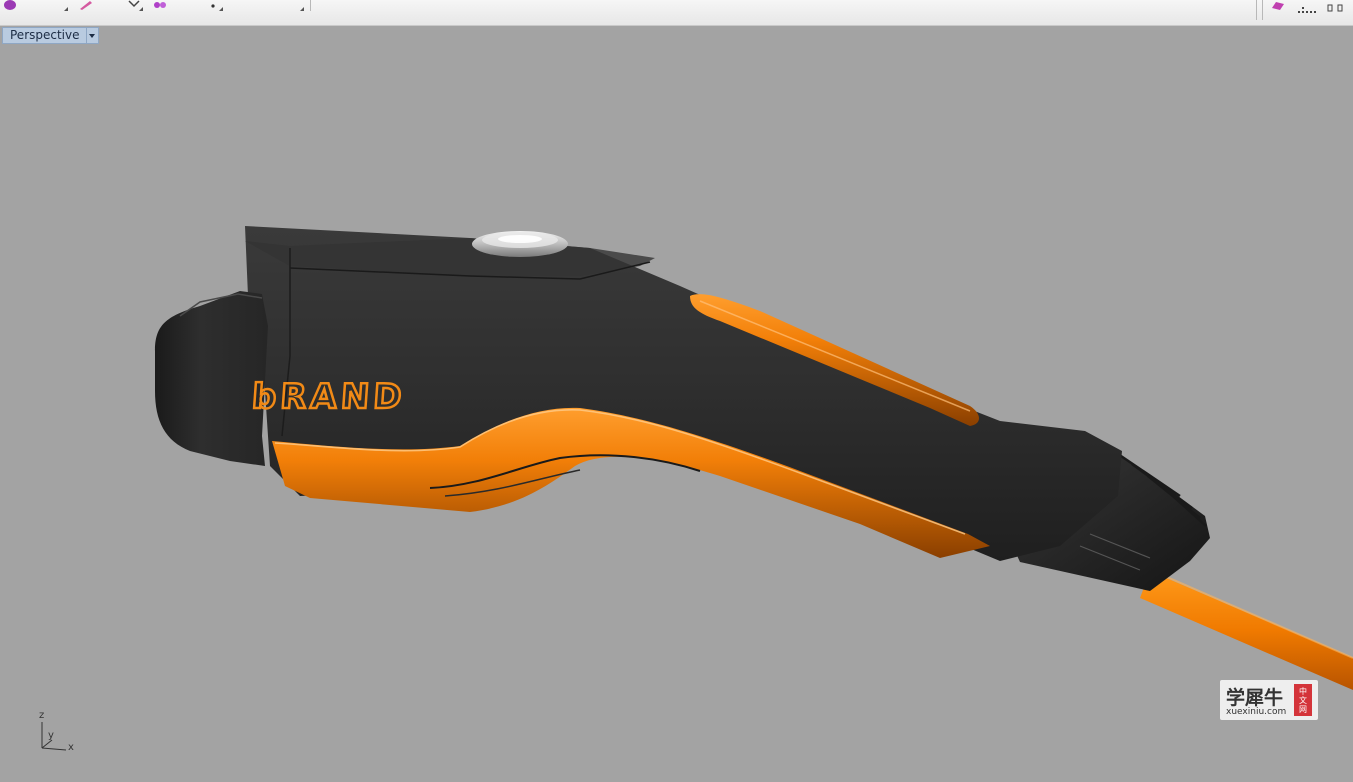 The height and width of the screenshot is (782, 1353). What do you see at coordinates (1278, 5) in the screenshot?
I see `layer-tool-icon` at bounding box center [1278, 5].